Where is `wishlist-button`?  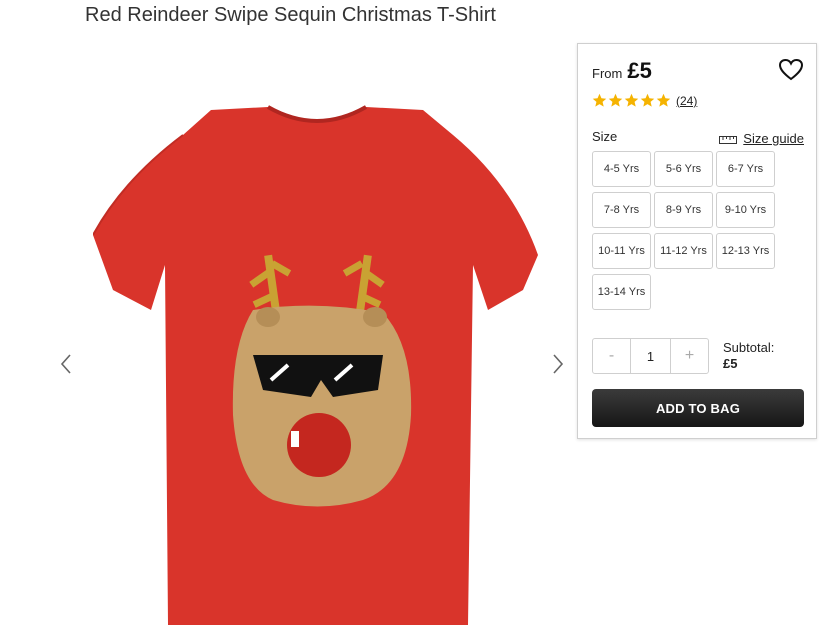 wishlist-button is located at coordinates (791, 70).